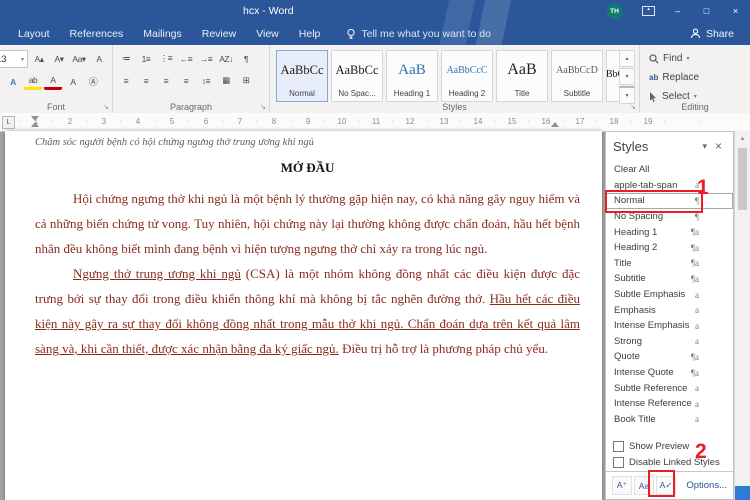 This screenshot has width=750, height=500. What do you see at coordinates (126, 58) in the screenshot?
I see `bullets-button: ≔` at bounding box center [126, 58].